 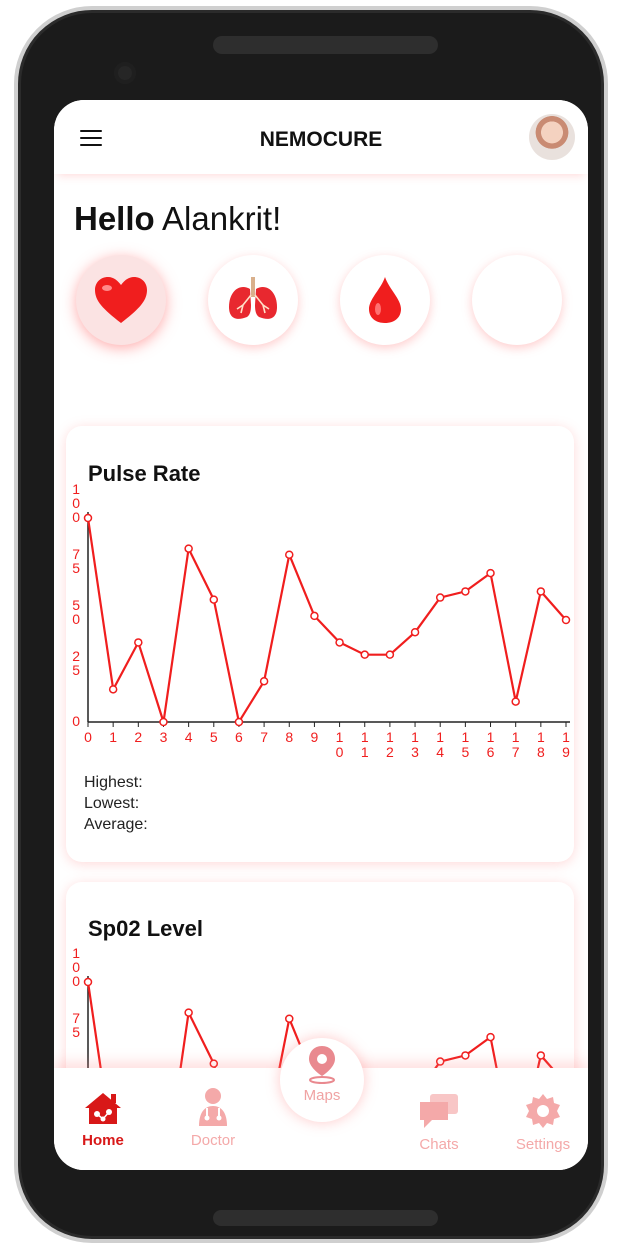 What do you see at coordinates (113, 782) in the screenshot?
I see `highest-label: Highest:` at bounding box center [113, 782].